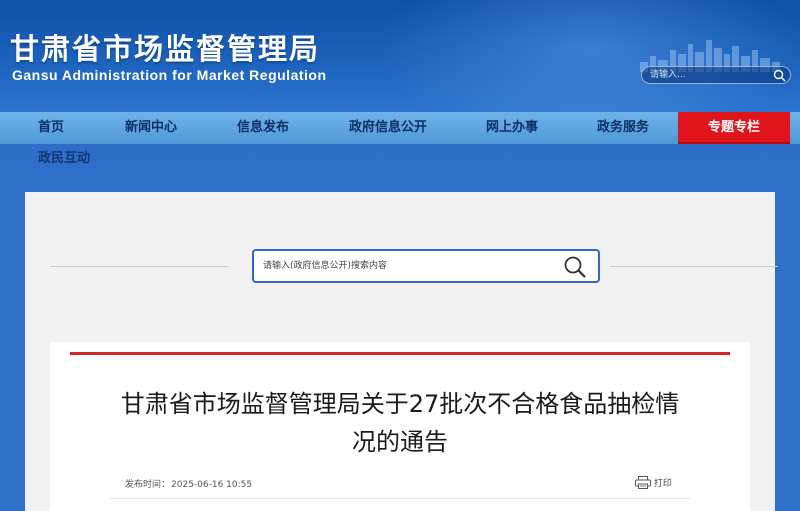 This screenshot has height=511, width=800. What do you see at coordinates (139, 266) in the screenshot?
I see `divider-left` at bounding box center [139, 266].